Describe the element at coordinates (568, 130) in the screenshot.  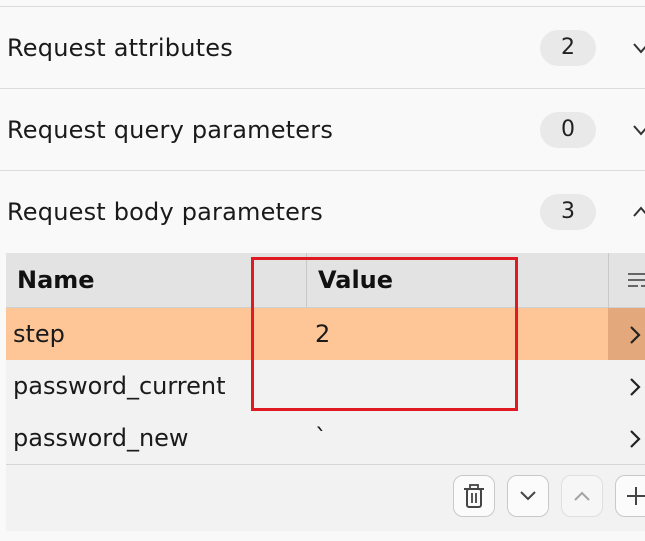
I see `count-badge: 0` at that location.